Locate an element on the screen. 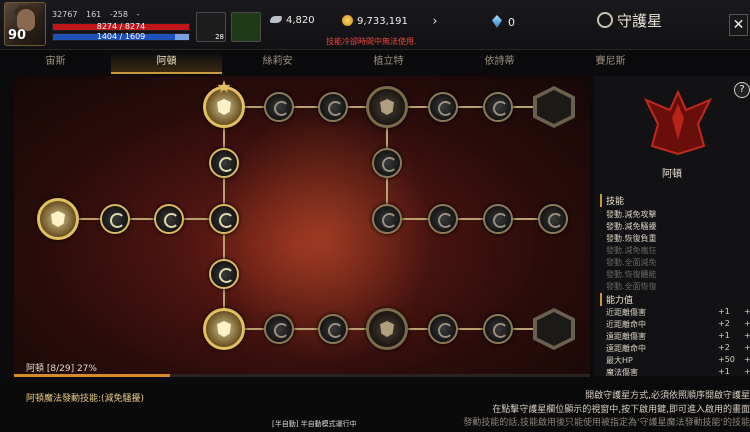 The height and width of the screenshot is (432, 750). guardian-progress-fill is located at coordinates (92, 375).